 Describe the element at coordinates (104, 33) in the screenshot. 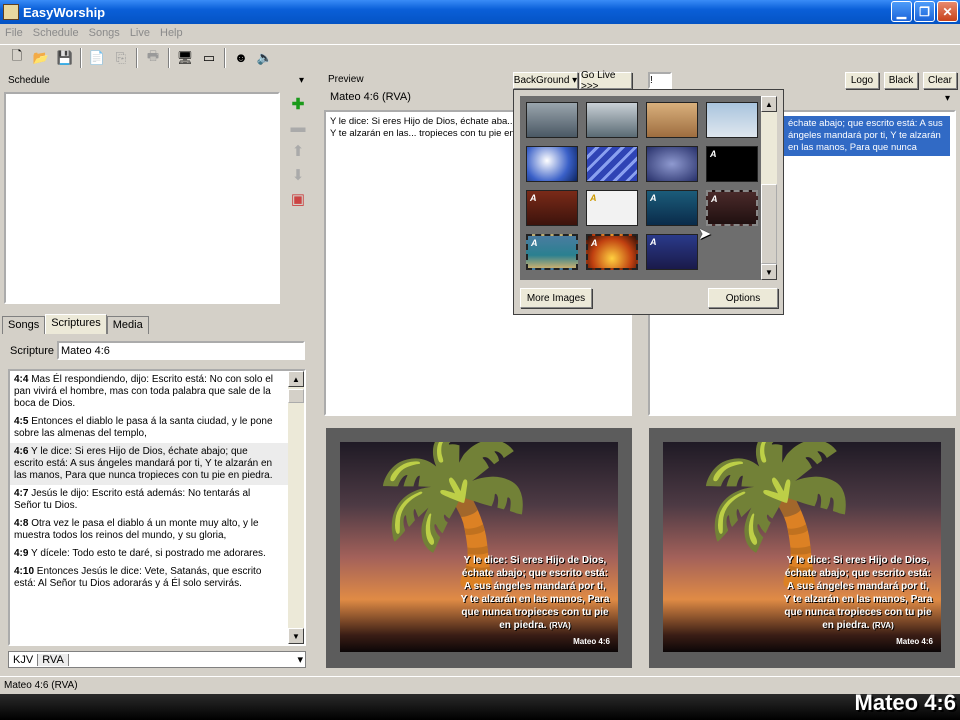

I see `menu-songs: Songs` at that location.